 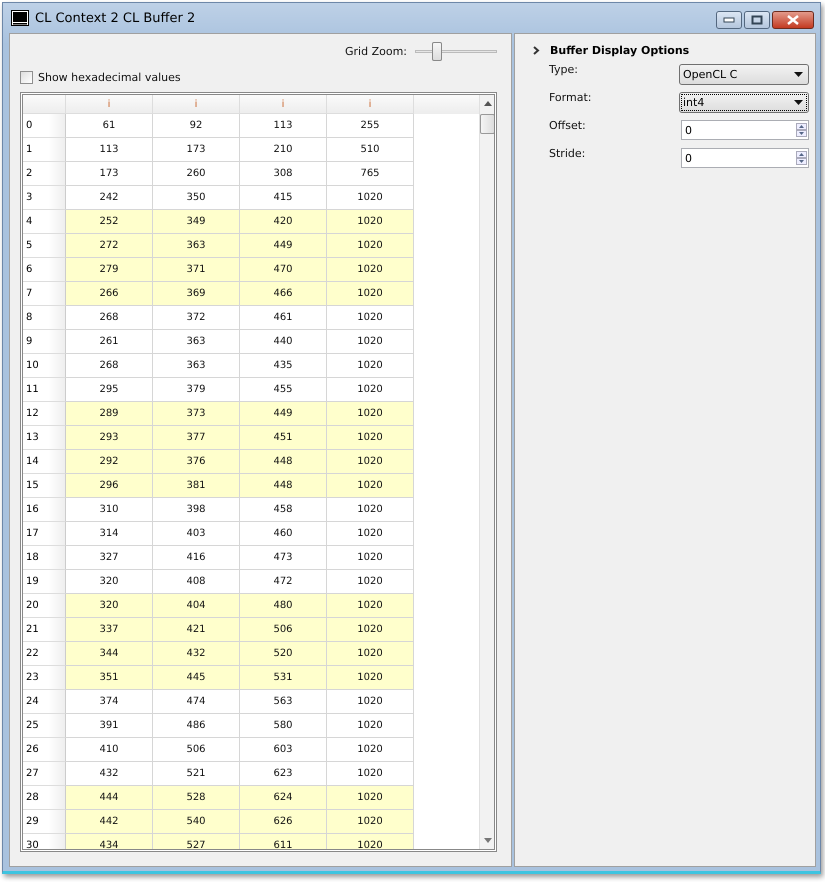 I want to click on close-icon, so click(x=793, y=20).